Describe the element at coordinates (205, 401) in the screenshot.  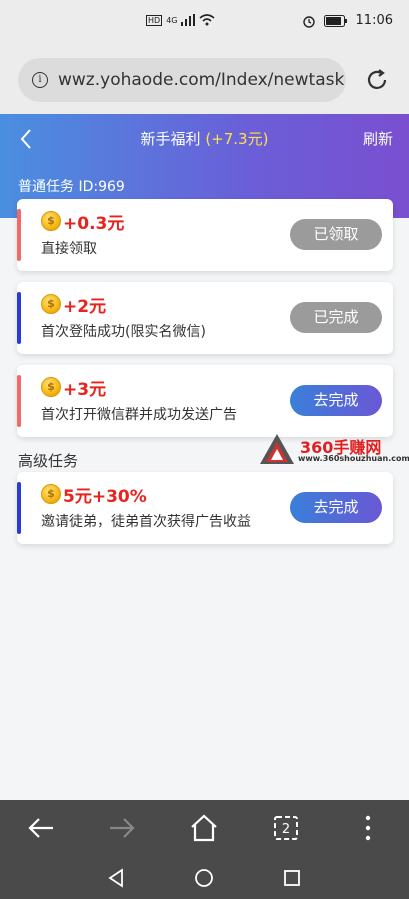
I see `task-card: $ +3元 首次打开微信群并成功发送广告 去完成` at that location.